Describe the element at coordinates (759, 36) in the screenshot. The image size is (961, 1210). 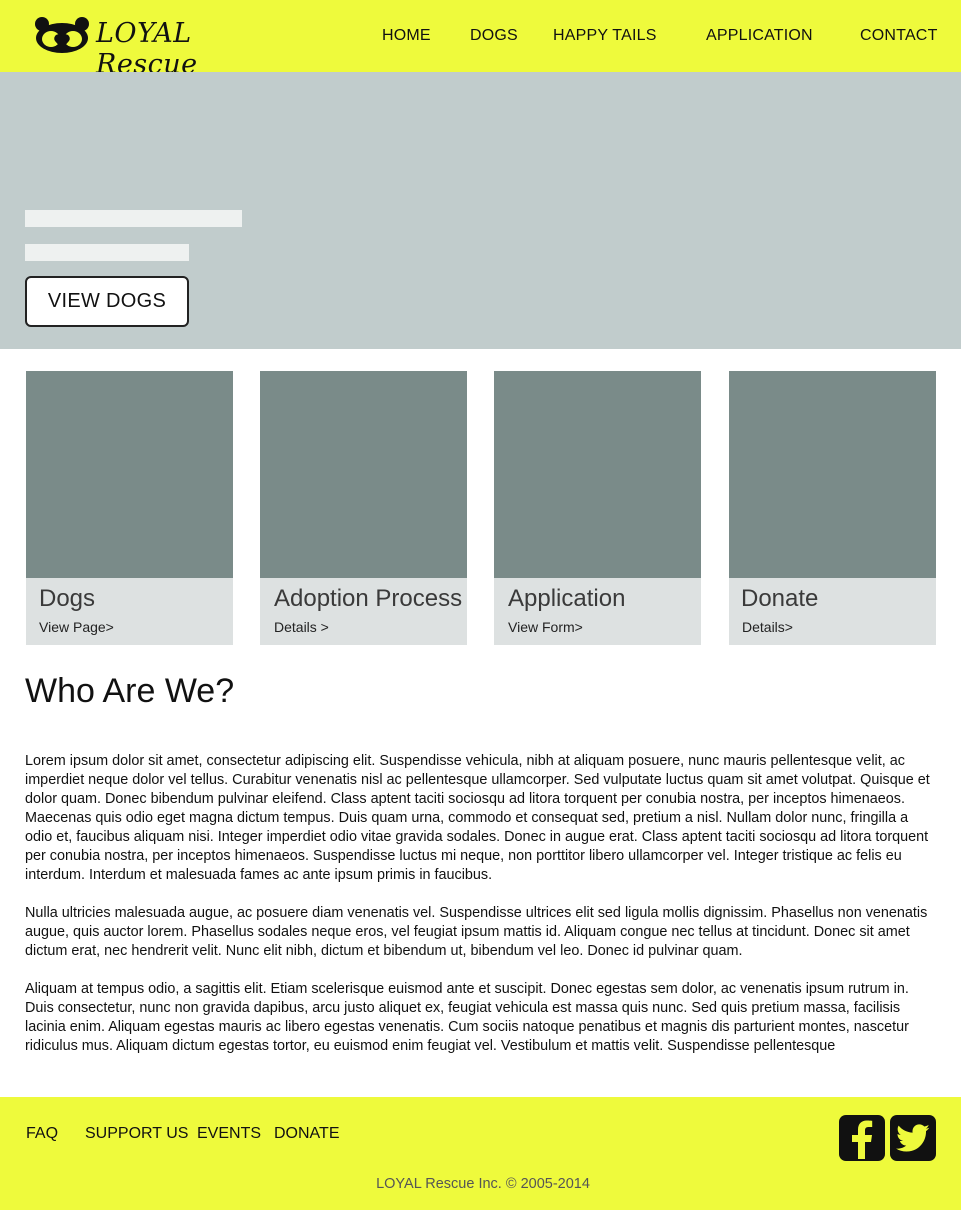
I see `nav-application: APPLICATION` at that location.